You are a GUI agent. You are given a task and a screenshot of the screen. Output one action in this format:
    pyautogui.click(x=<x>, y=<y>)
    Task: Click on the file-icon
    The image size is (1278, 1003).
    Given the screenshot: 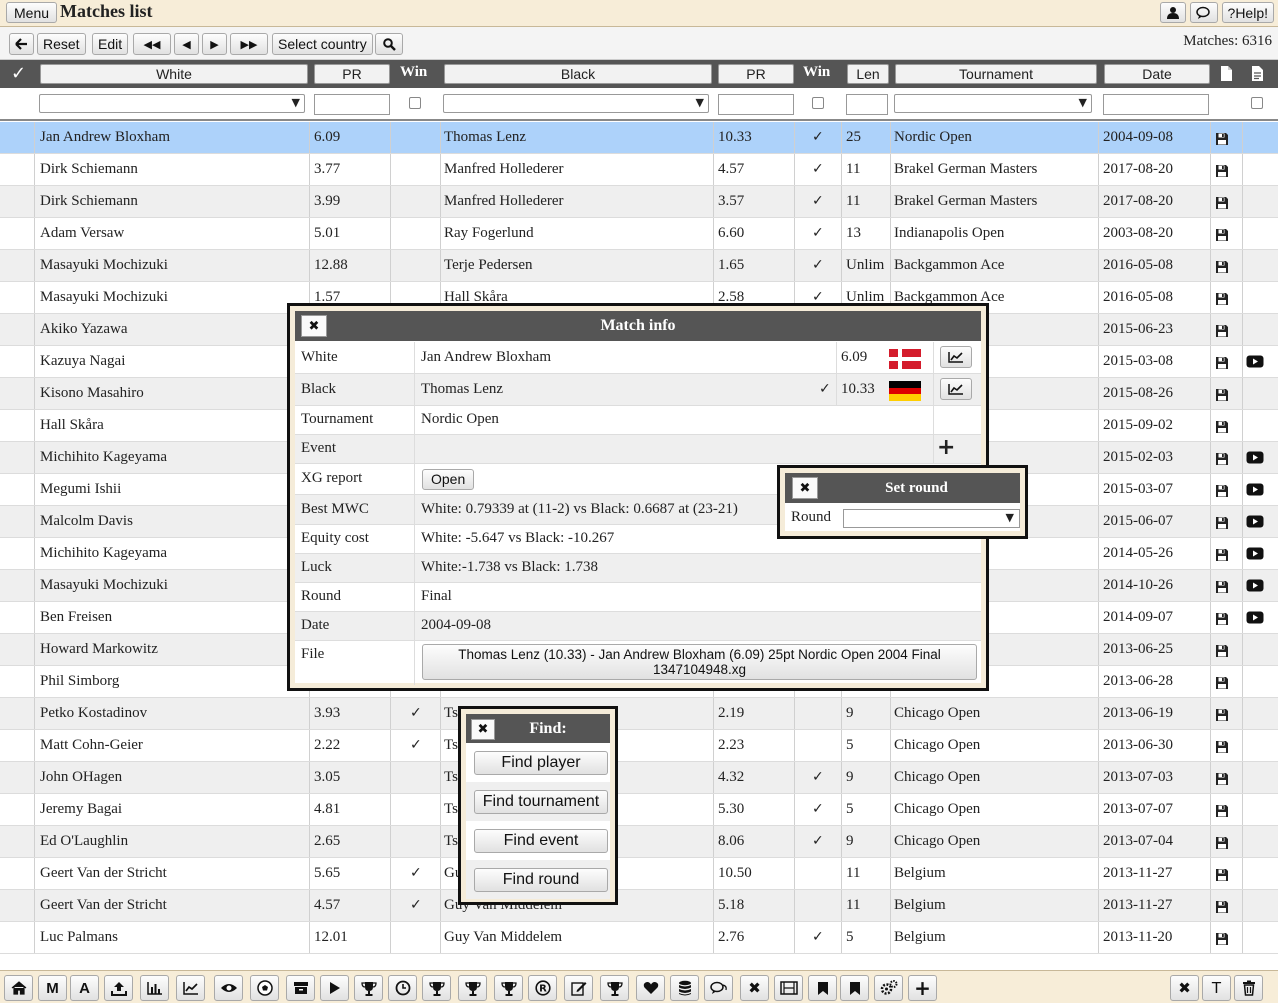 What is the action you would take?
    pyautogui.click(x=1226, y=73)
    